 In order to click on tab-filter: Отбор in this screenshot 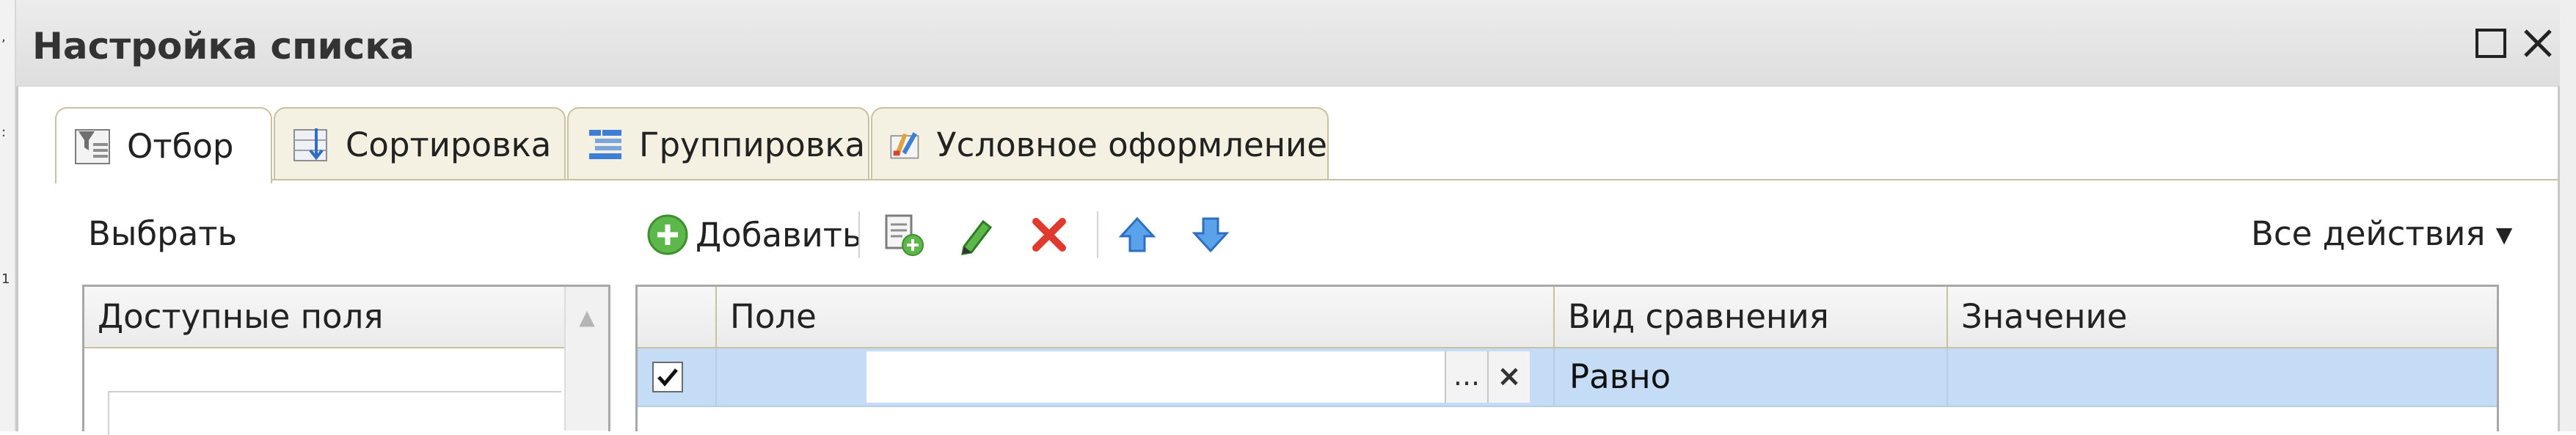, I will do `click(163, 145)`.